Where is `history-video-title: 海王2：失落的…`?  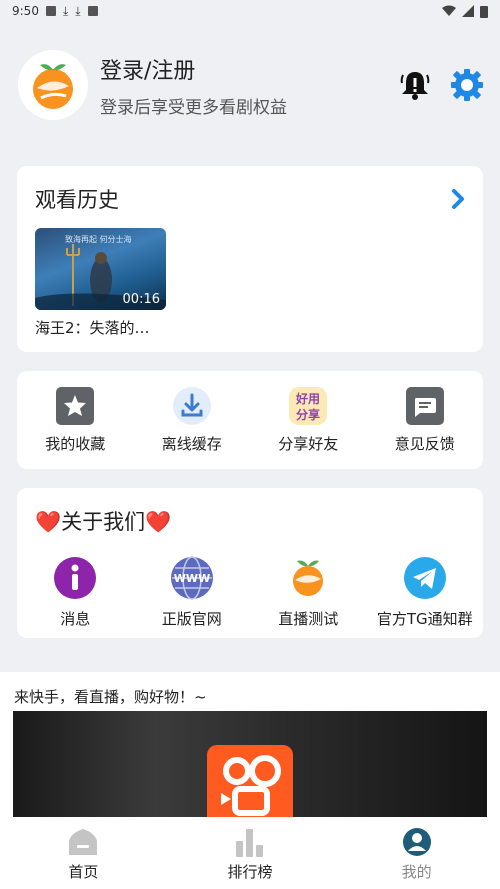
history-video-title: 海王2：失落的… is located at coordinates (92, 327).